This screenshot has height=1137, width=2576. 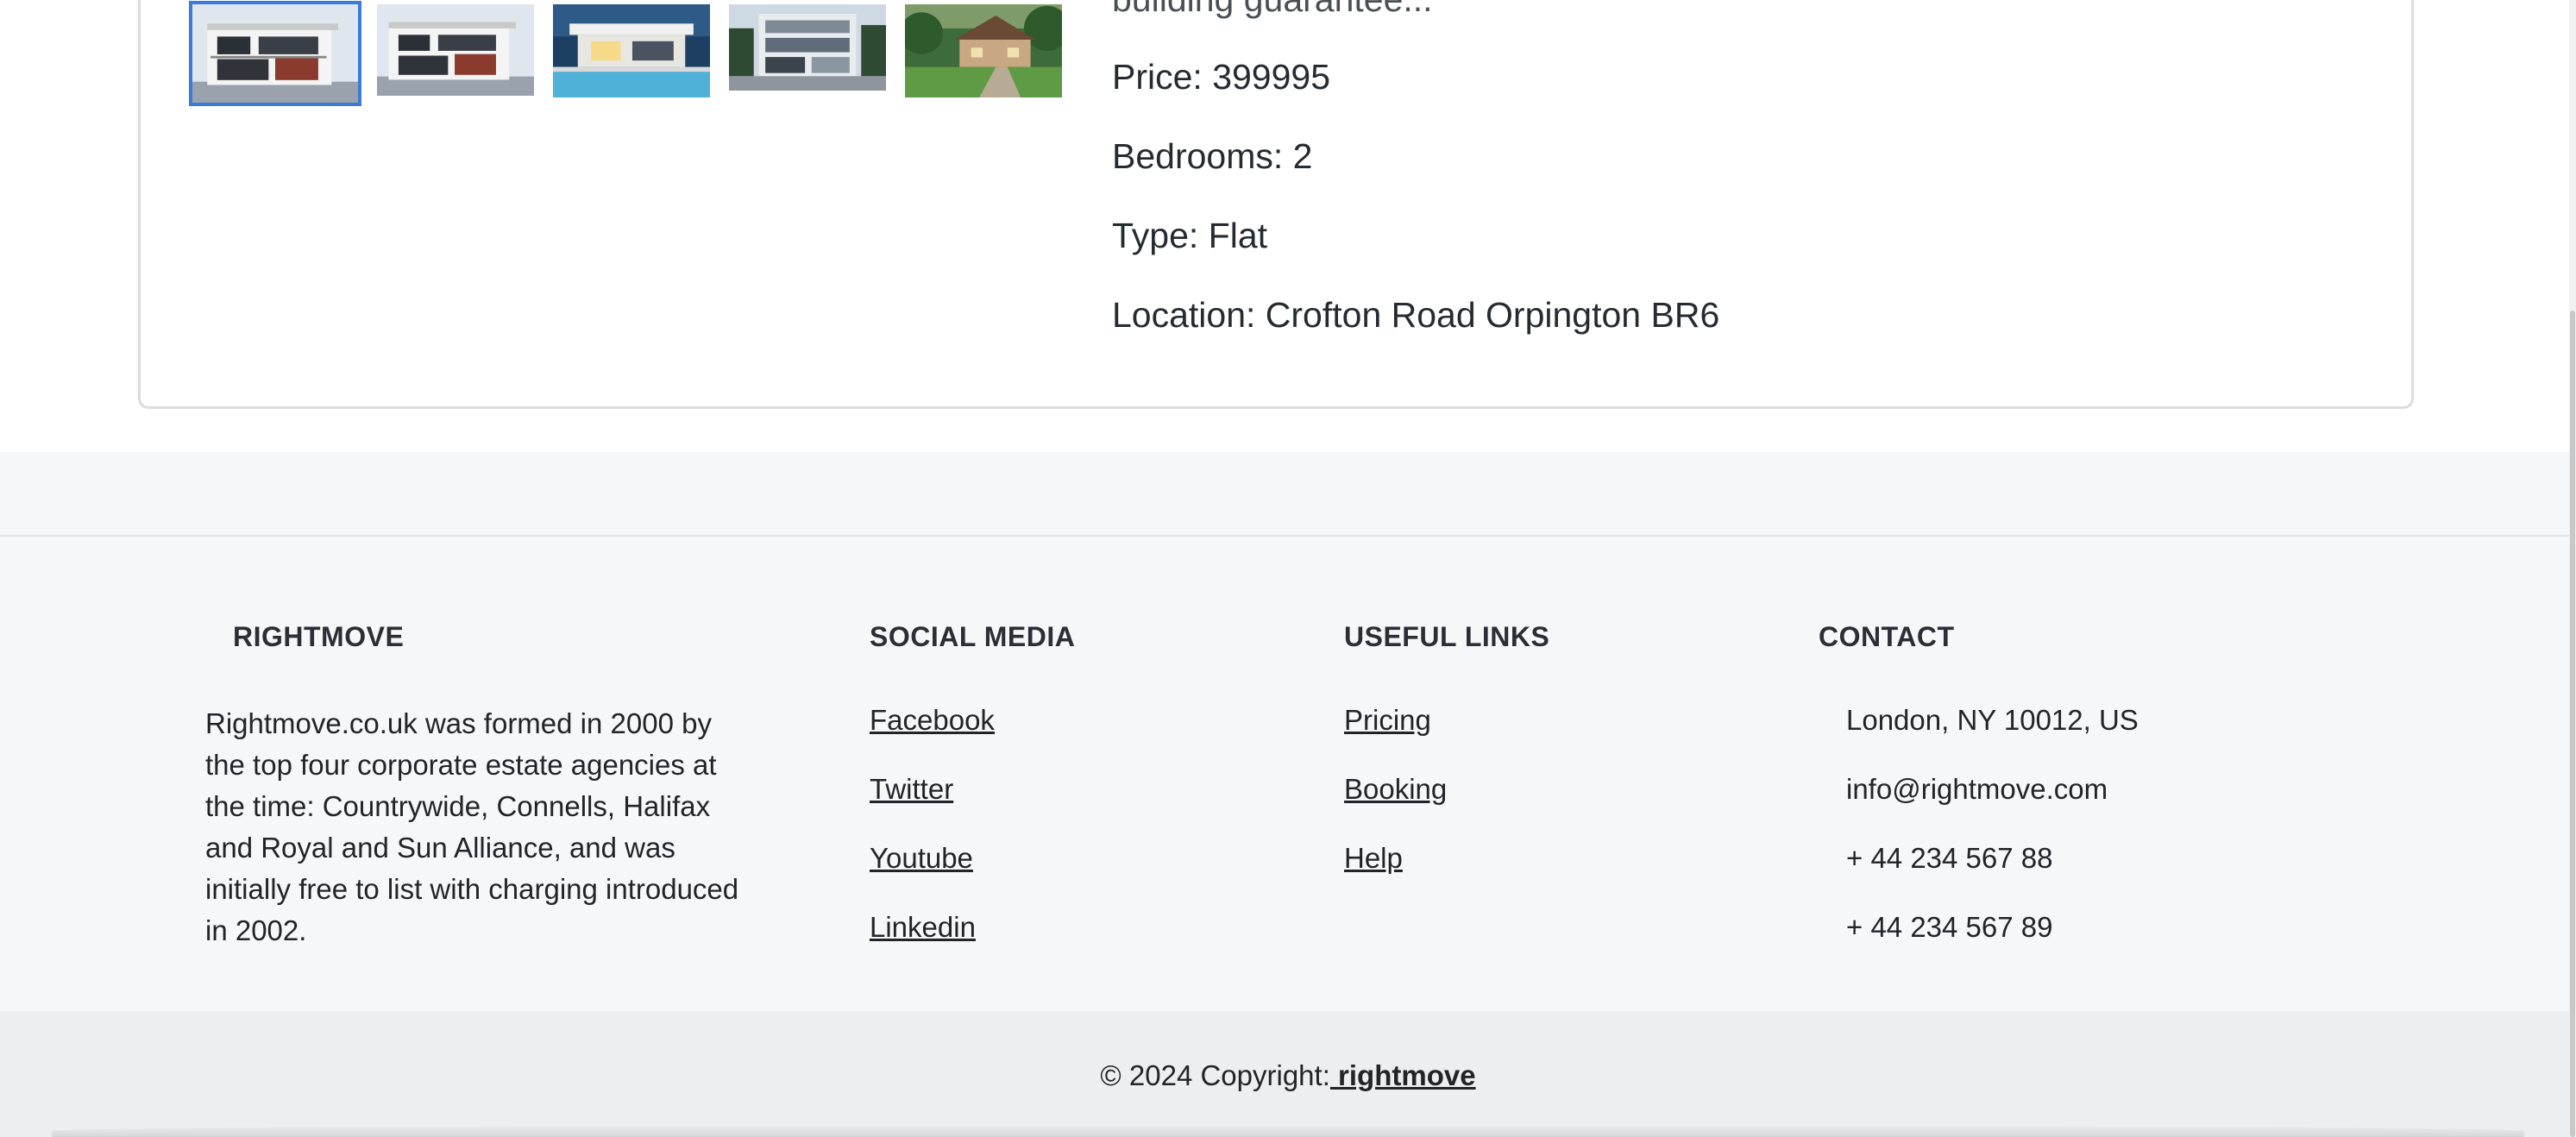 I want to click on thumbnail-strip, so click(x=627, y=53).